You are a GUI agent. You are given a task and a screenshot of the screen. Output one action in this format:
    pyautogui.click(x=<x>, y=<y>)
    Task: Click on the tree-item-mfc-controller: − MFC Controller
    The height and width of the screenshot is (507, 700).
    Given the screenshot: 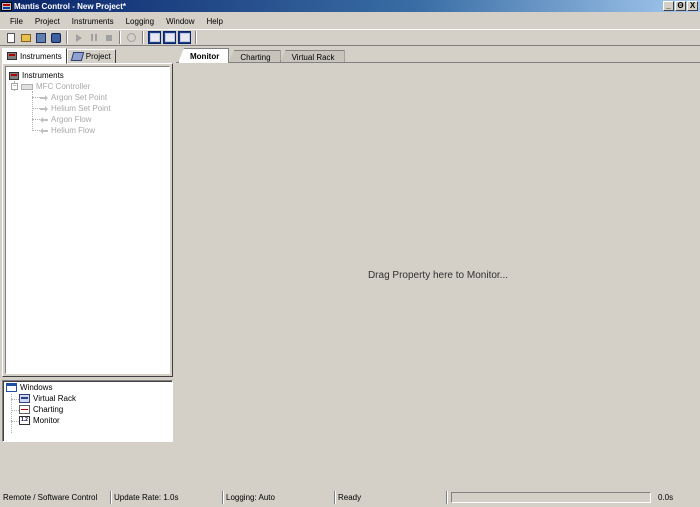 What is the action you would take?
    pyautogui.click(x=50, y=86)
    